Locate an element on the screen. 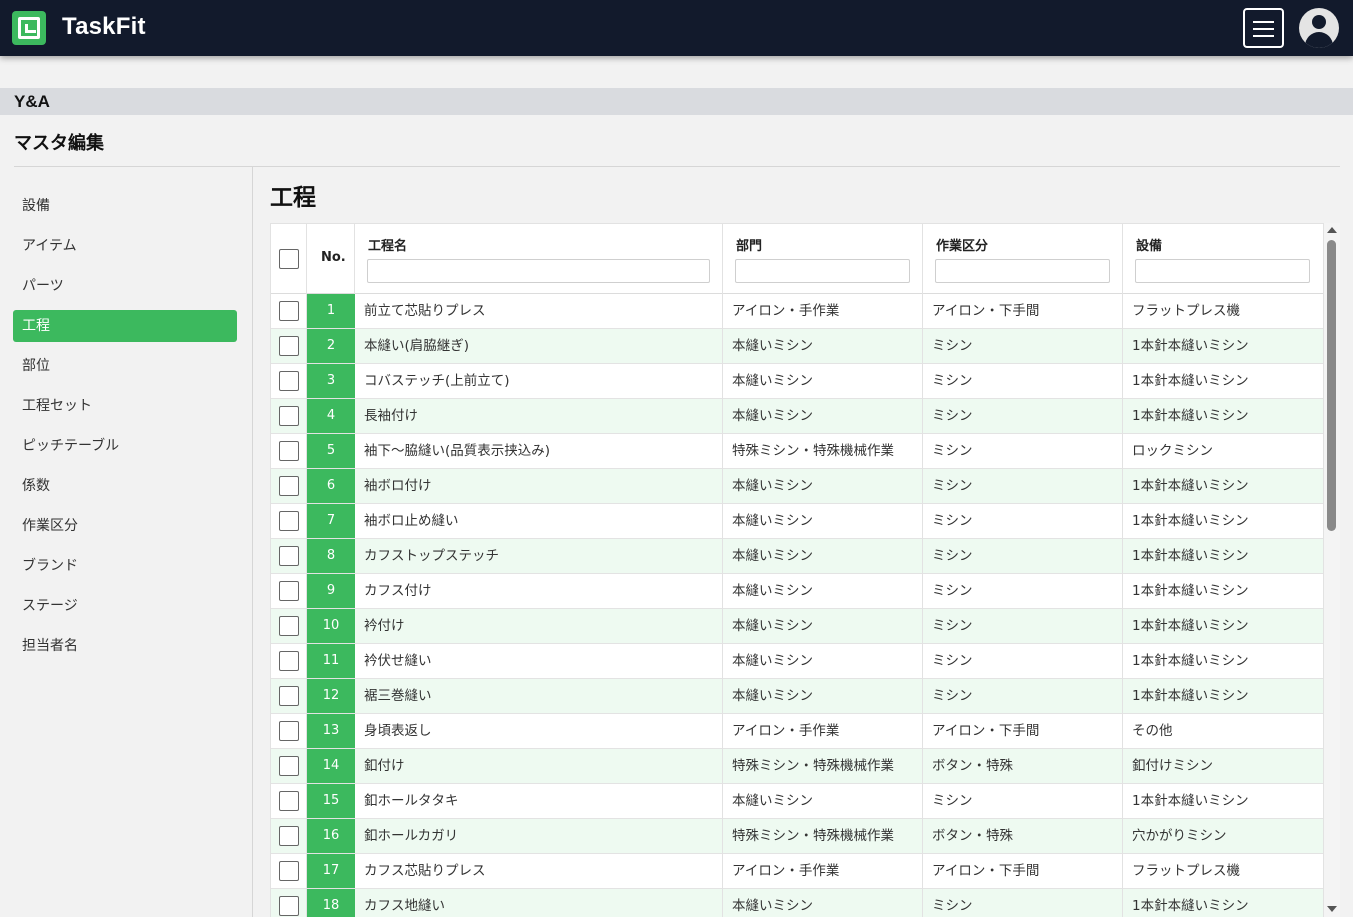  table-row: 6 袖ボロ付け 本縫いミシン ミシン 1本針本縫いミシン is located at coordinates (797, 486).